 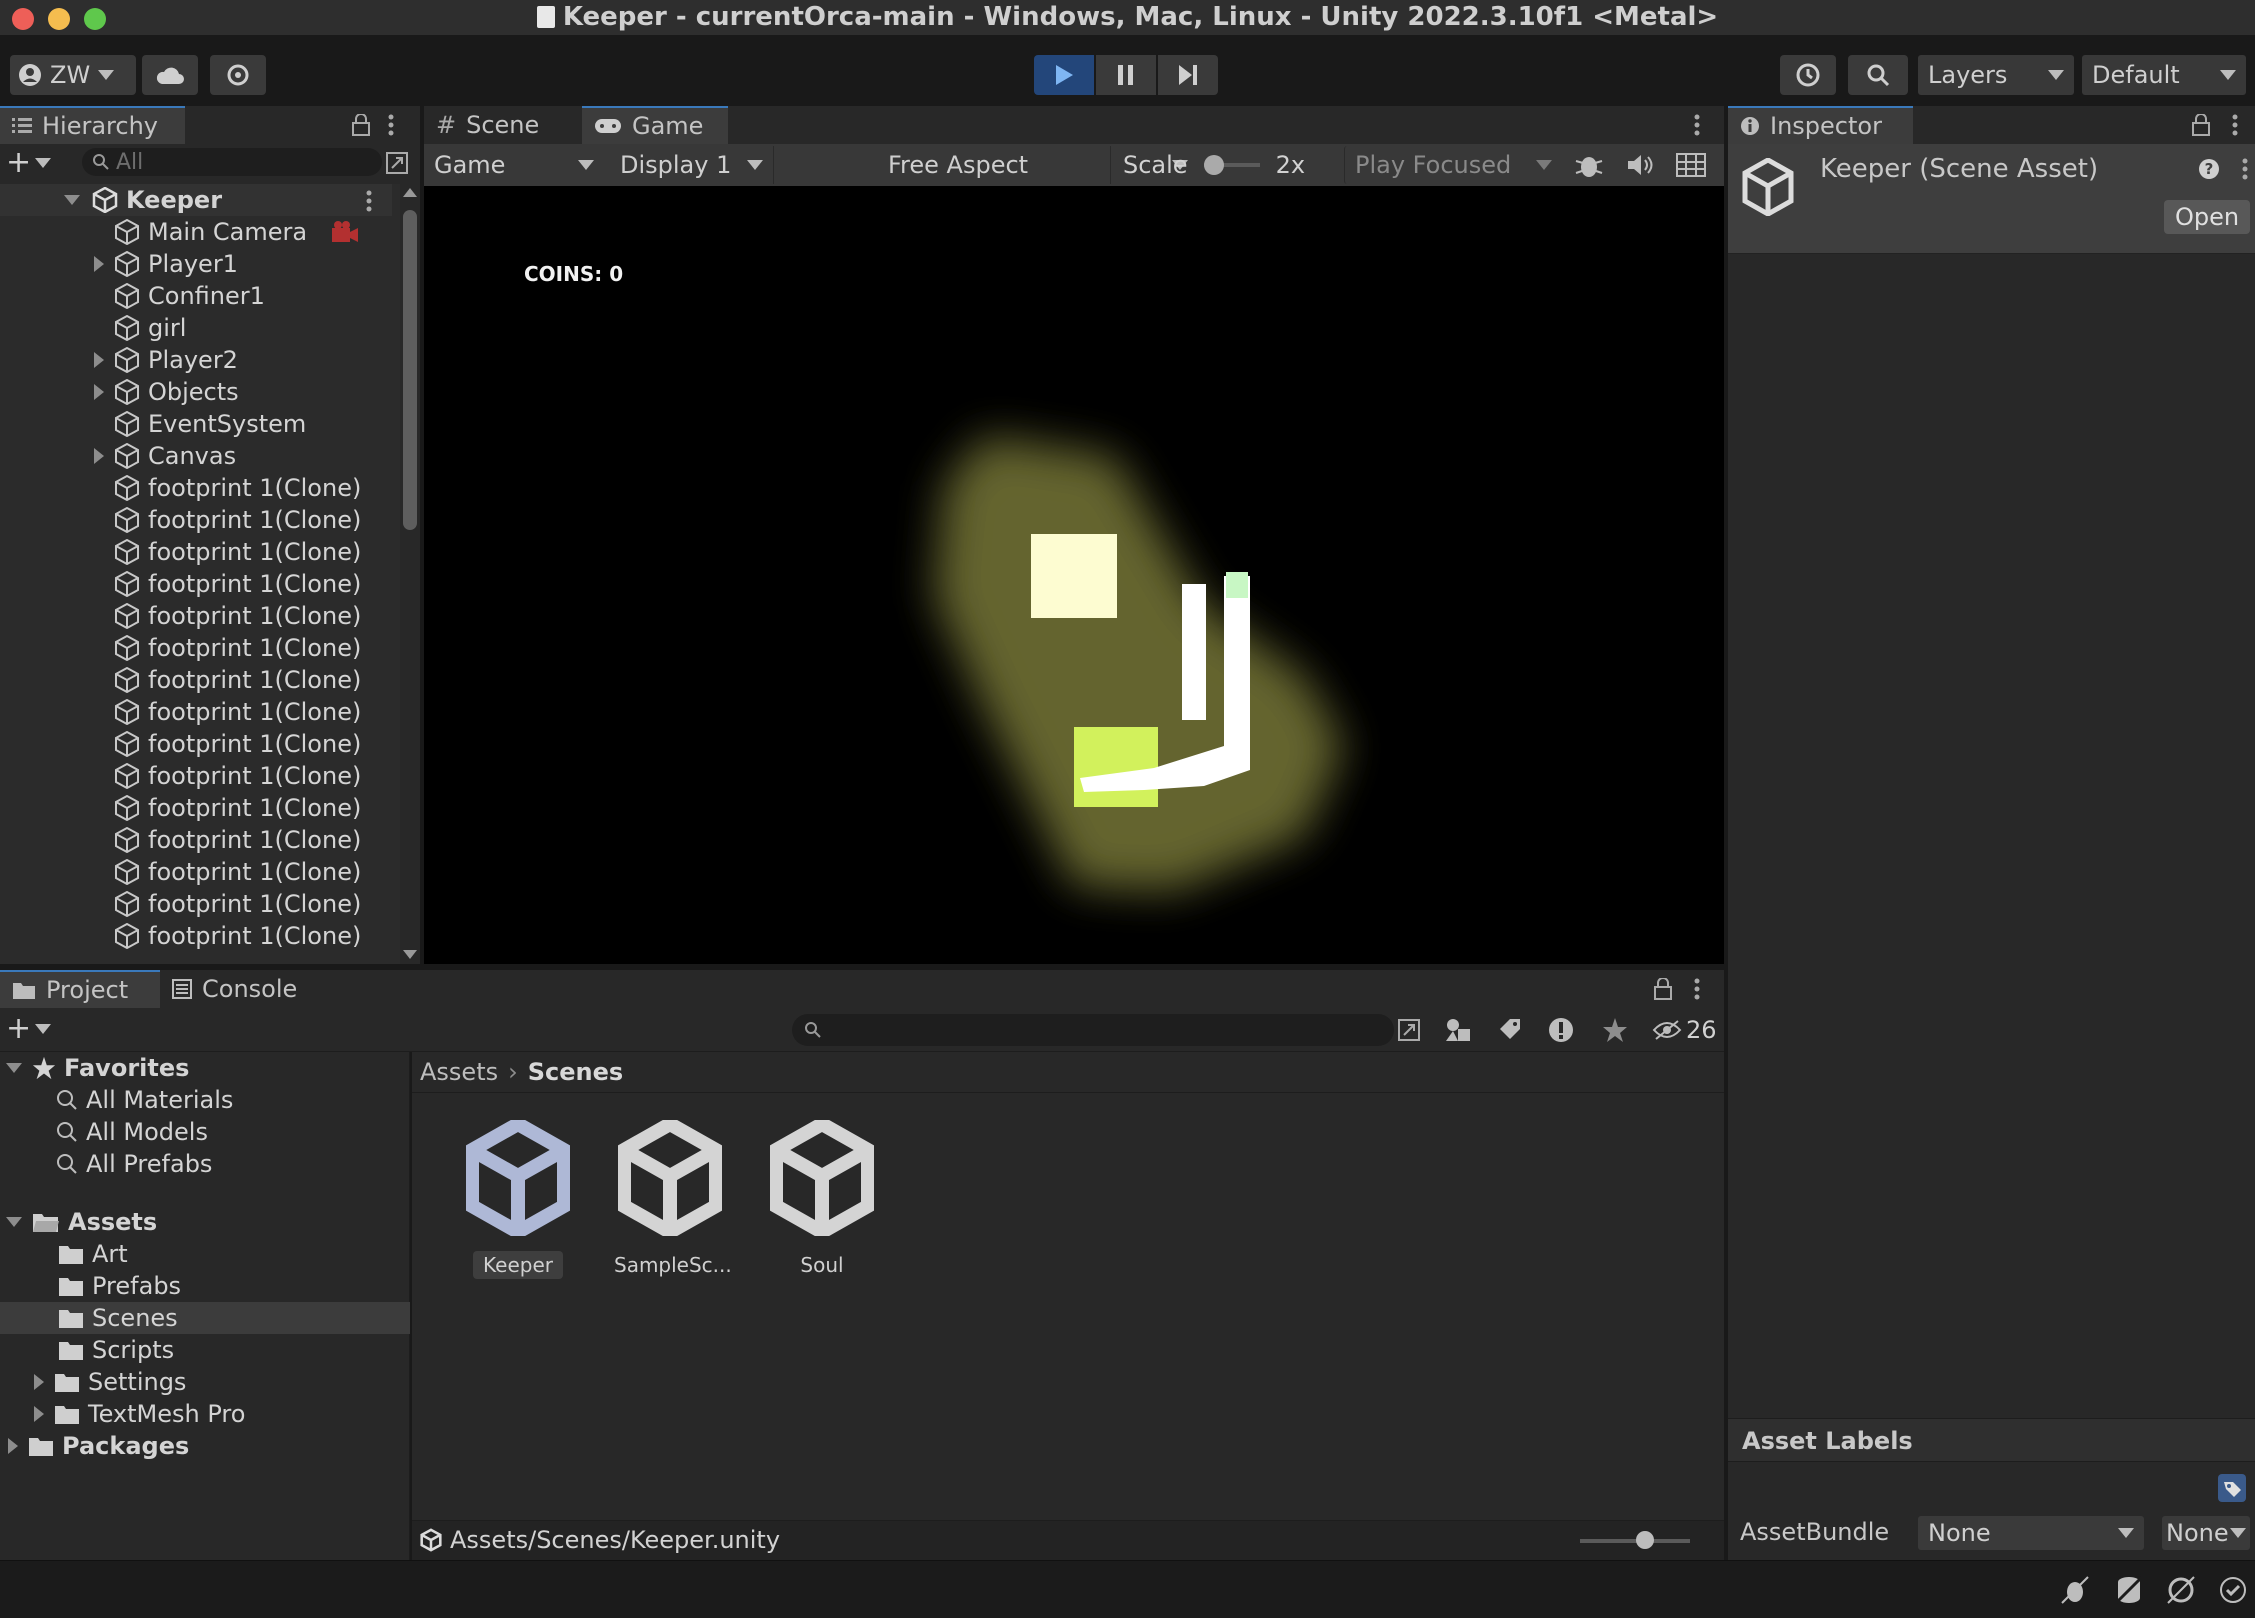 I want to click on scroll-down-icon, so click(x=410, y=954).